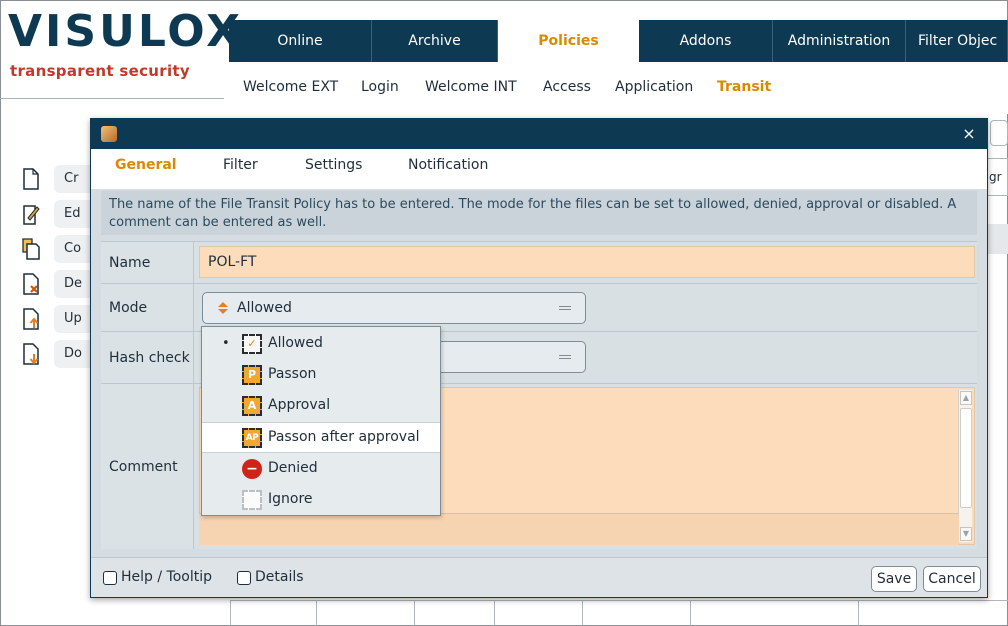 The image size is (1008, 626). I want to click on subtab-welcome-ext: Welcome EXT, so click(290, 87).